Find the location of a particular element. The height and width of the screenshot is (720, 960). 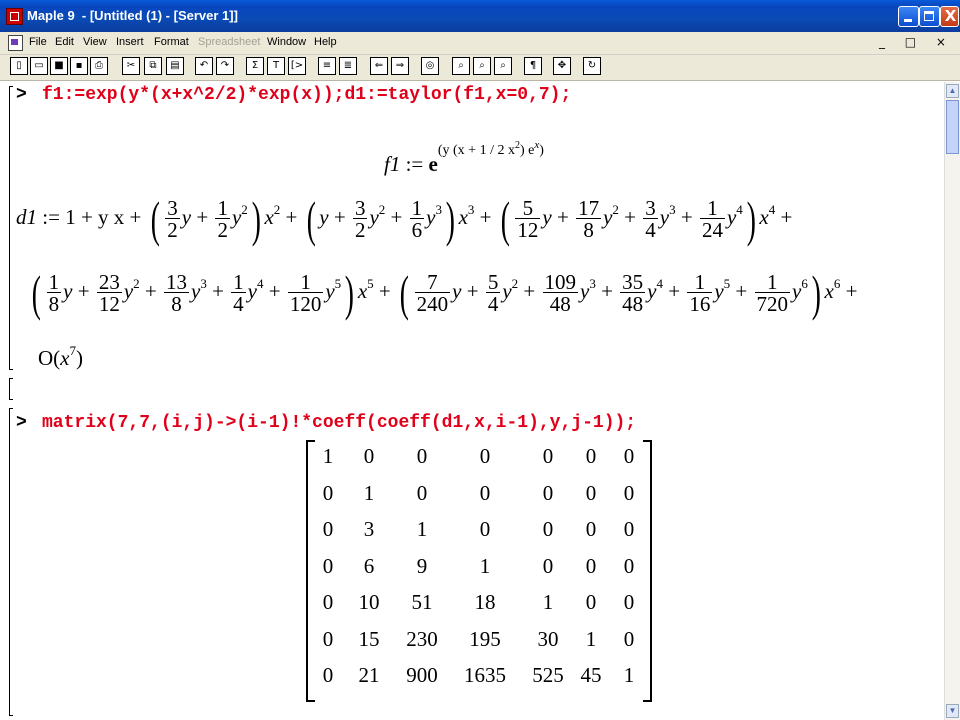

f1-exponent-text: (y (x + 1 / 2 x is located at coordinates (476, 150).